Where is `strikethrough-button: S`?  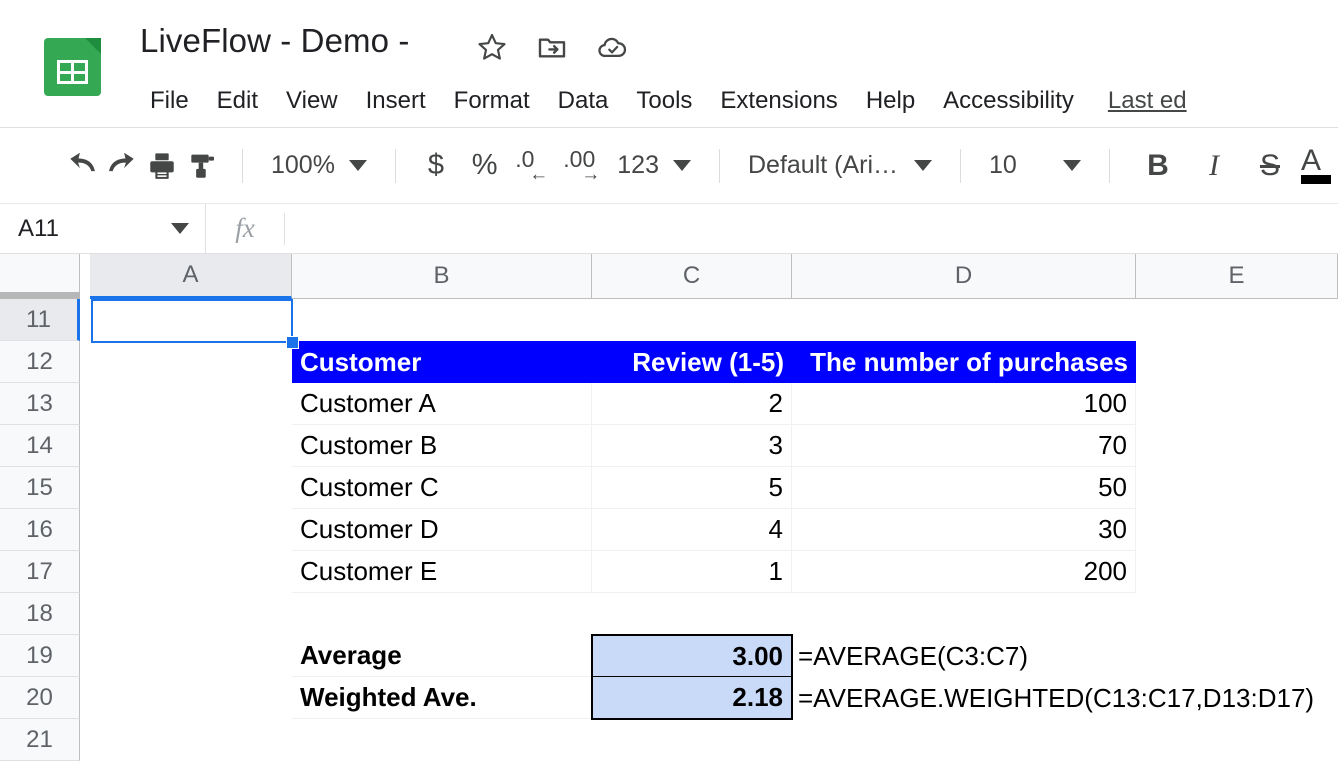 strikethrough-button: S is located at coordinates (1270, 166).